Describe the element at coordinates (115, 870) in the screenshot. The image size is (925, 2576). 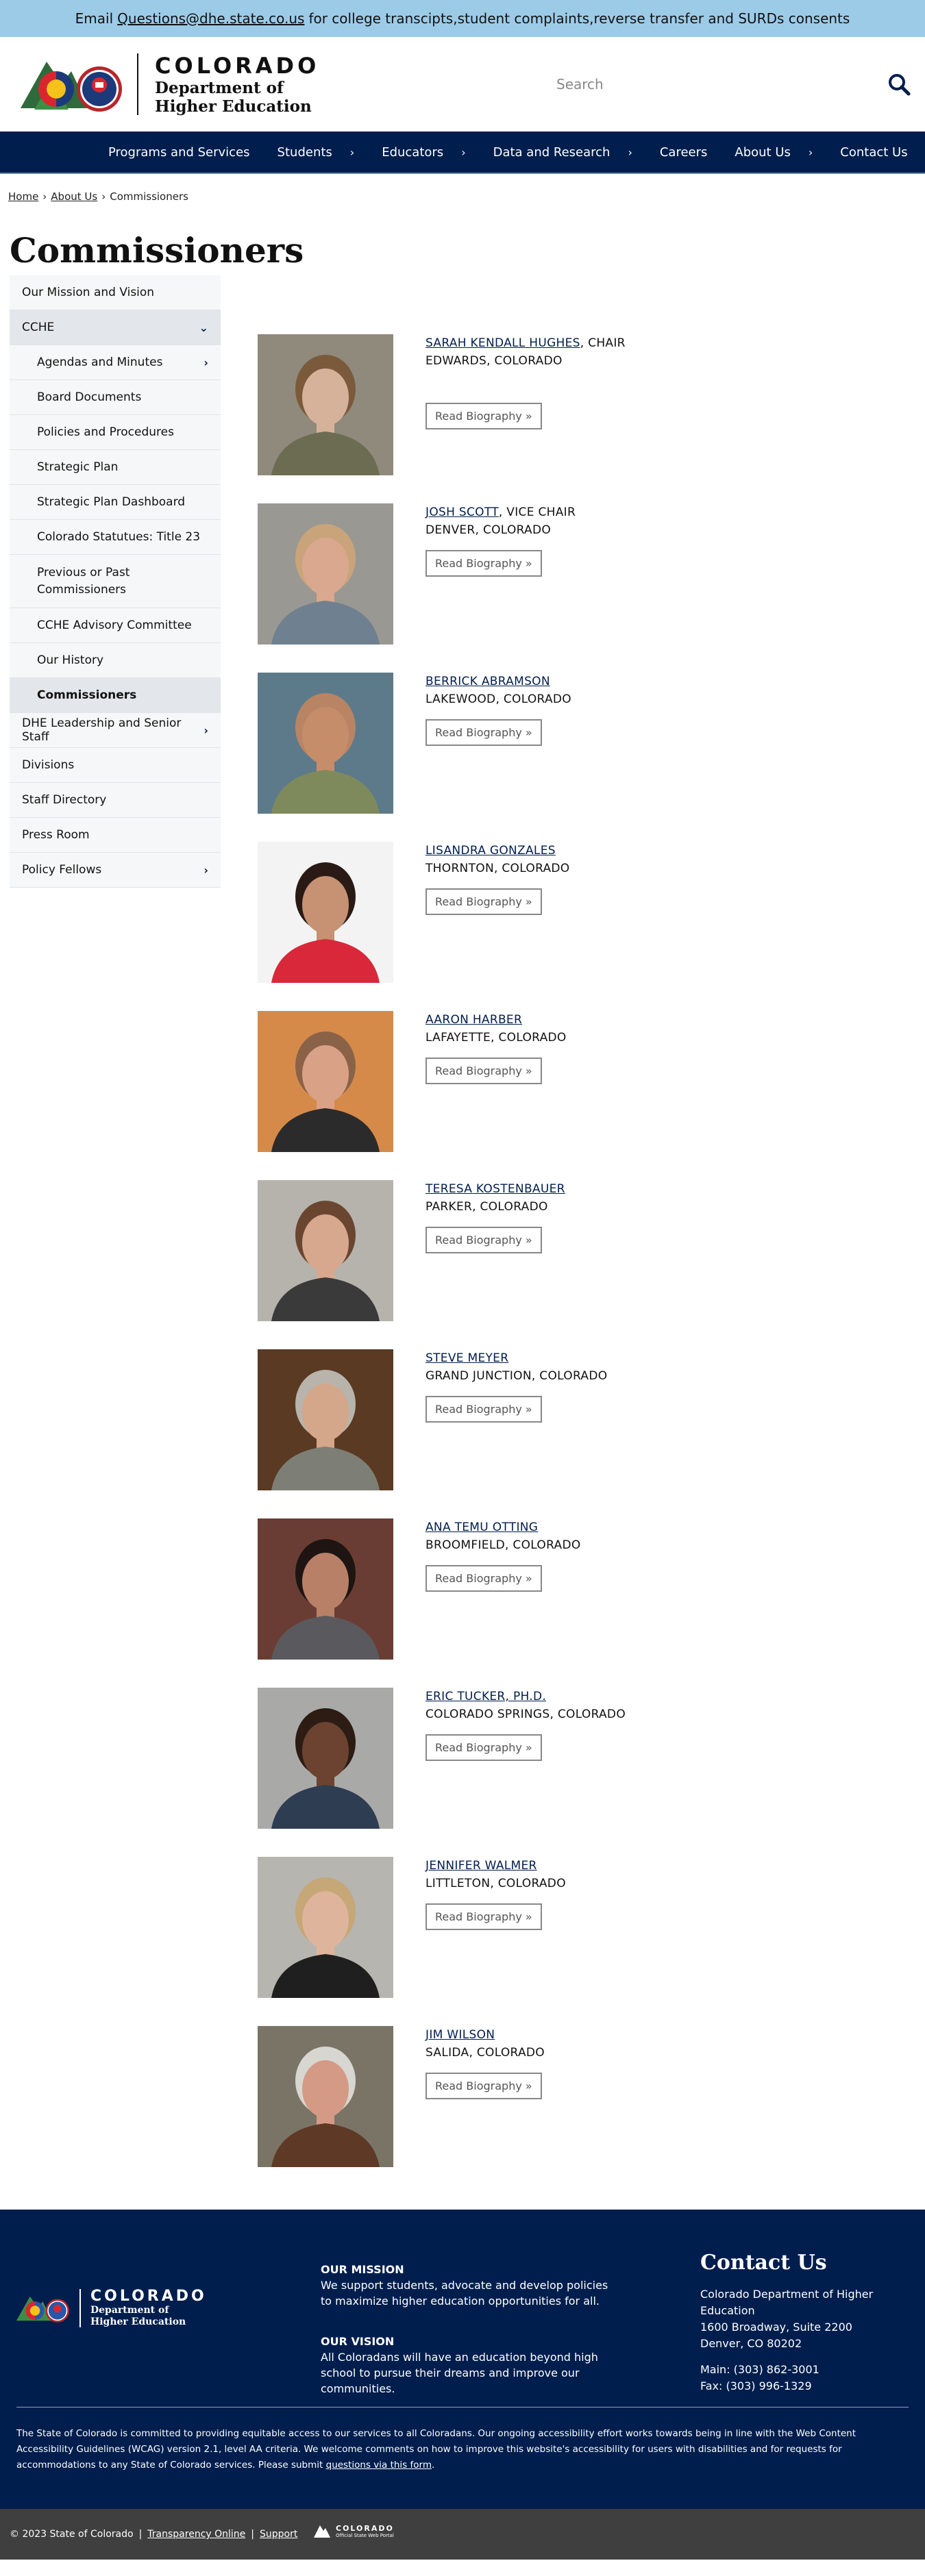
I see `sidebar-item-policy-fellows: Policy Fellows ›` at that location.